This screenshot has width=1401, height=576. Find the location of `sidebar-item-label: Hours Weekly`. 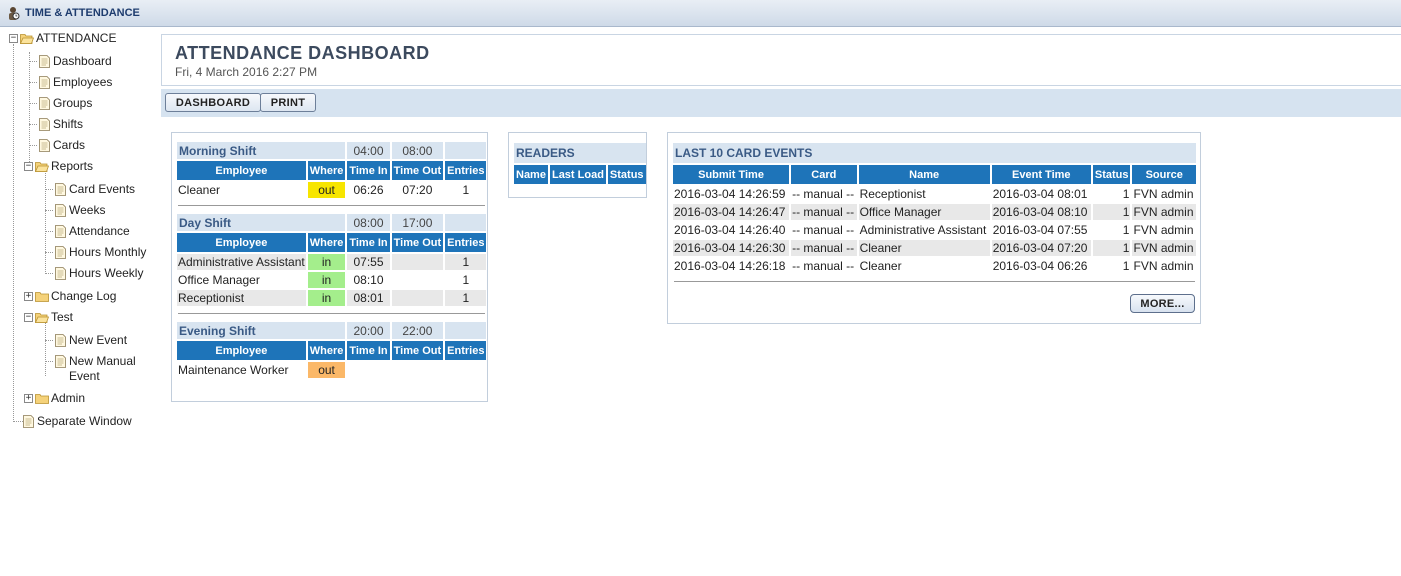

sidebar-item-label: Hours Weekly is located at coordinates (106, 273).